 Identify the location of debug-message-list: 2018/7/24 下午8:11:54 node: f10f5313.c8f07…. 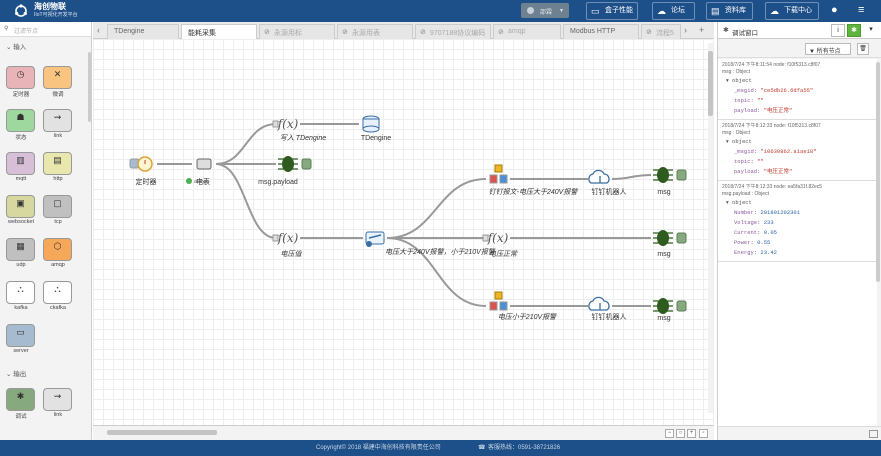
(797, 246).